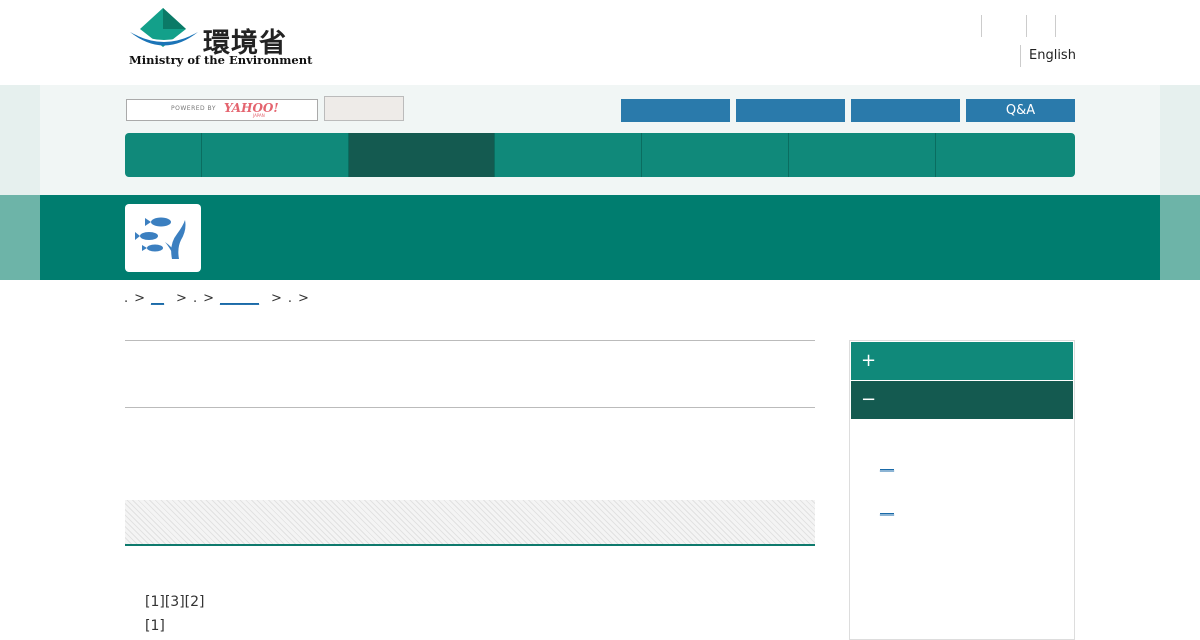 The width and height of the screenshot is (1200, 640). I want to click on yahoo-logo: YAHOO!, so click(251, 108).